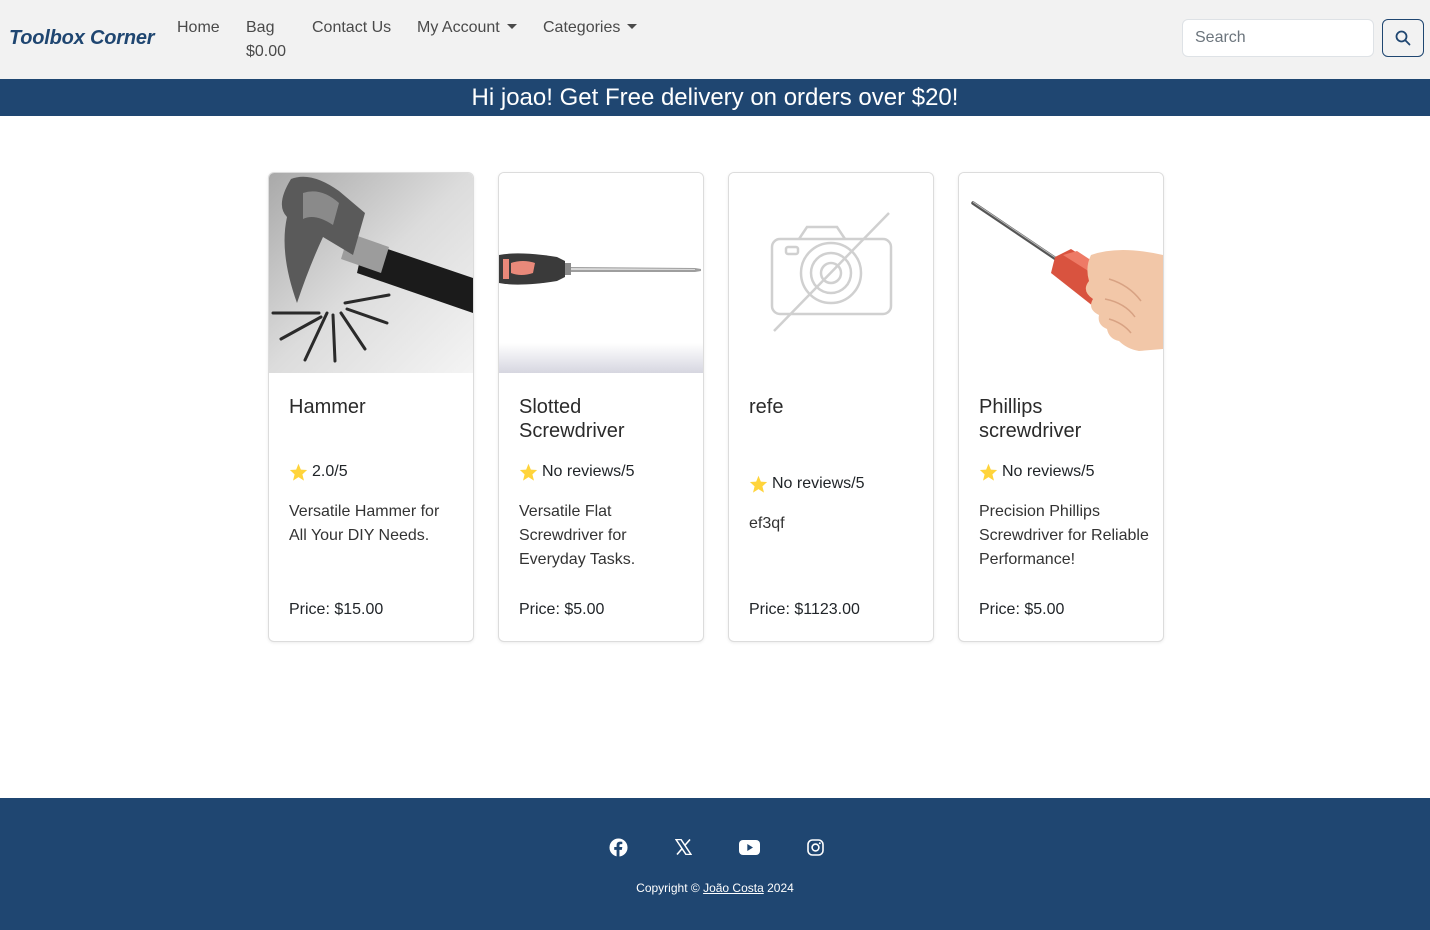  I want to click on product-image-hammer, so click(371, 273).